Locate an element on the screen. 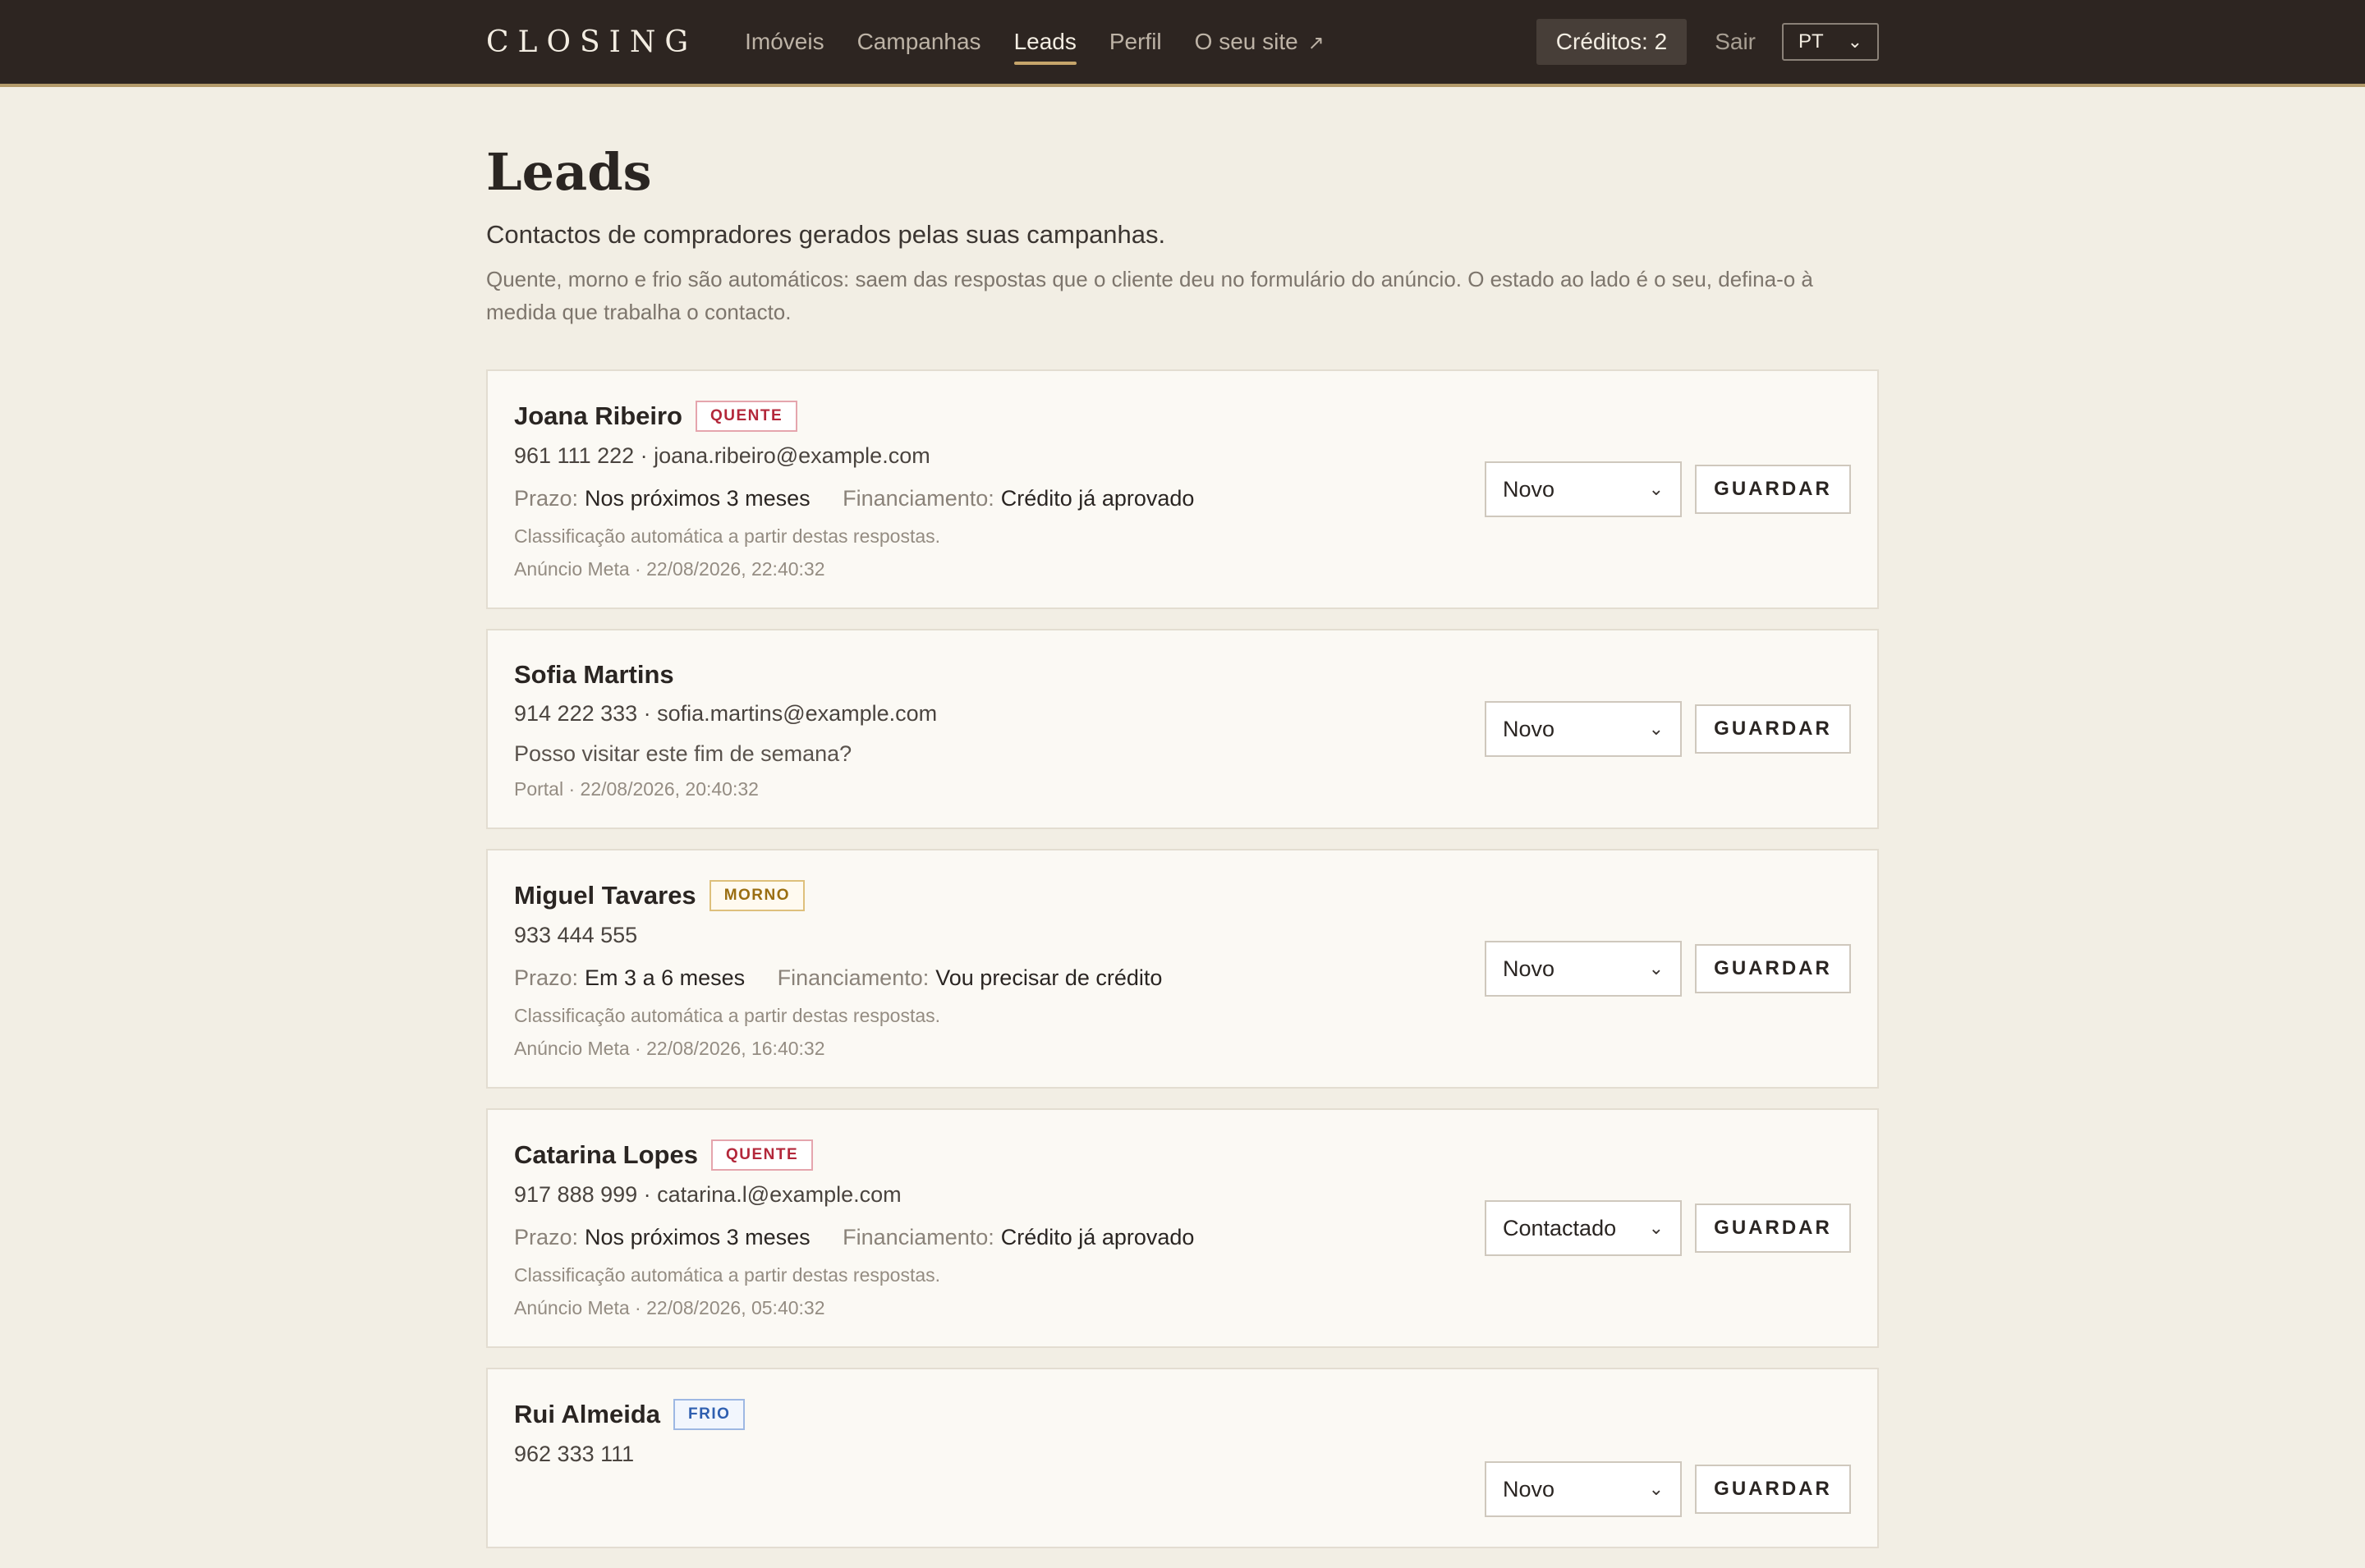 The height and width of the screenshot is (1568, 2365). nav-link-leads: Leads is located at coordinates (1045, 44).